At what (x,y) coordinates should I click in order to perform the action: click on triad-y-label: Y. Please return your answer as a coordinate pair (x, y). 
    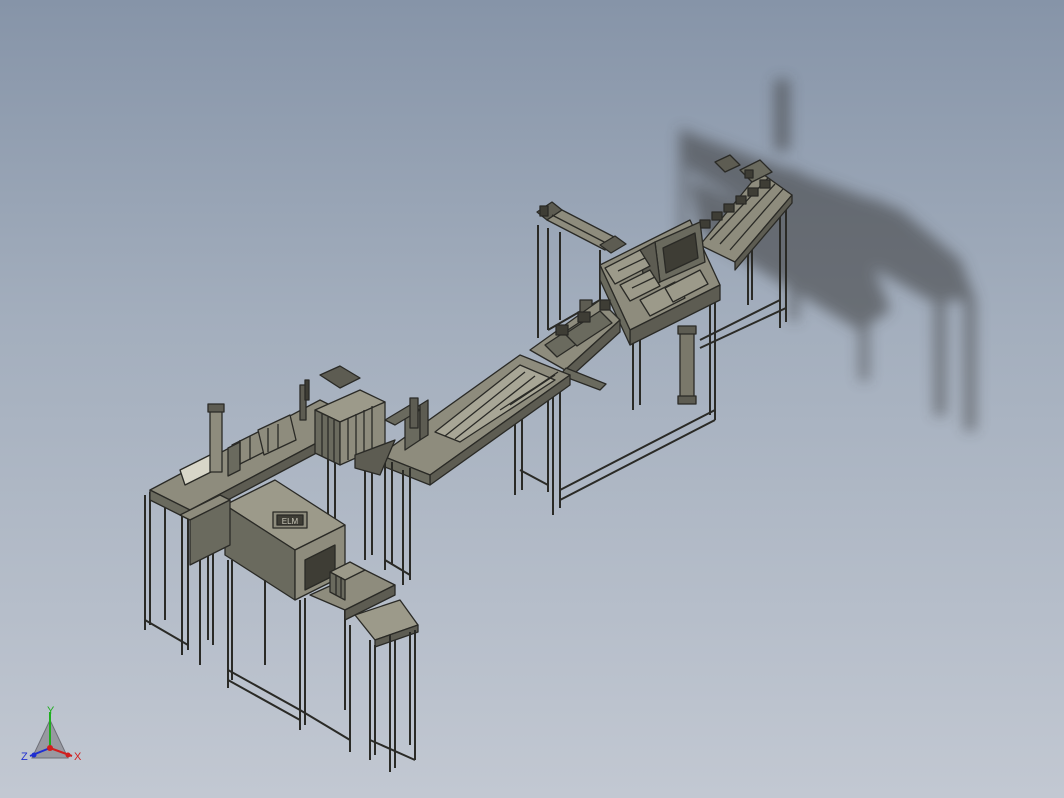
    Looking at the image, I should click on (51, 711).